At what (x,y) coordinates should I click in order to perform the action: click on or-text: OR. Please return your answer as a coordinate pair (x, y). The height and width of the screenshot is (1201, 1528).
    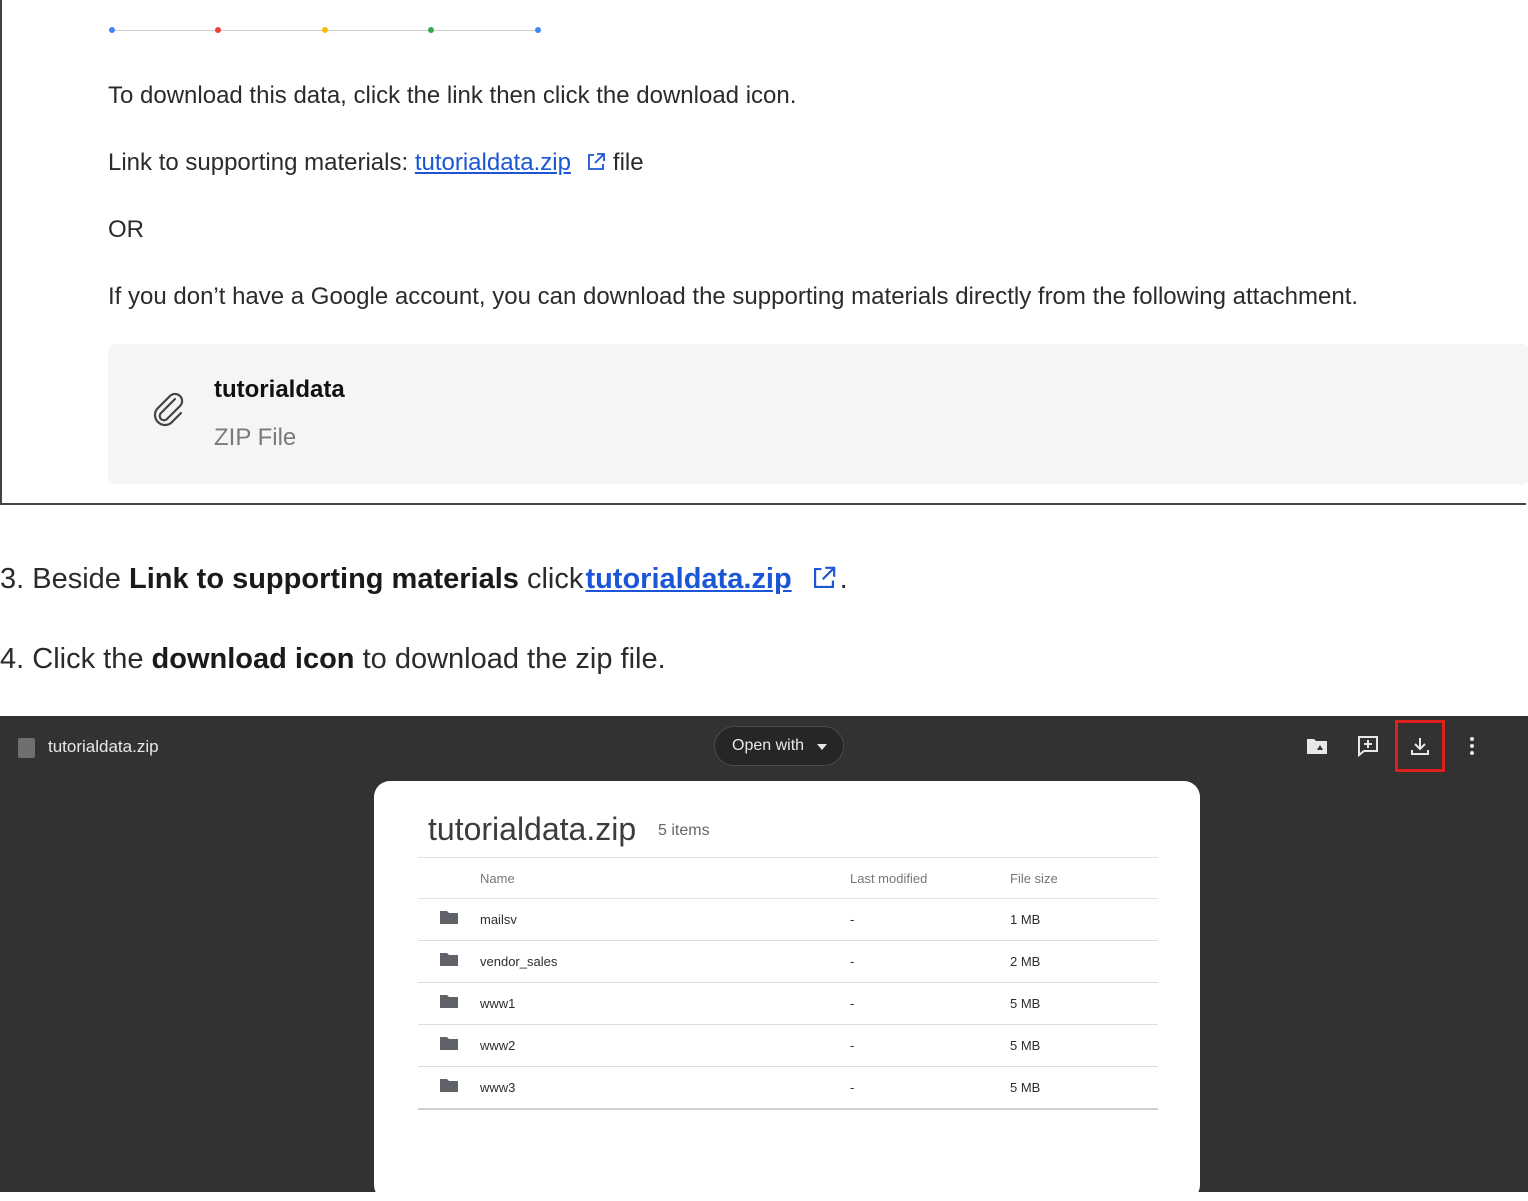
    Looking at the image, I should click on (126, 229).